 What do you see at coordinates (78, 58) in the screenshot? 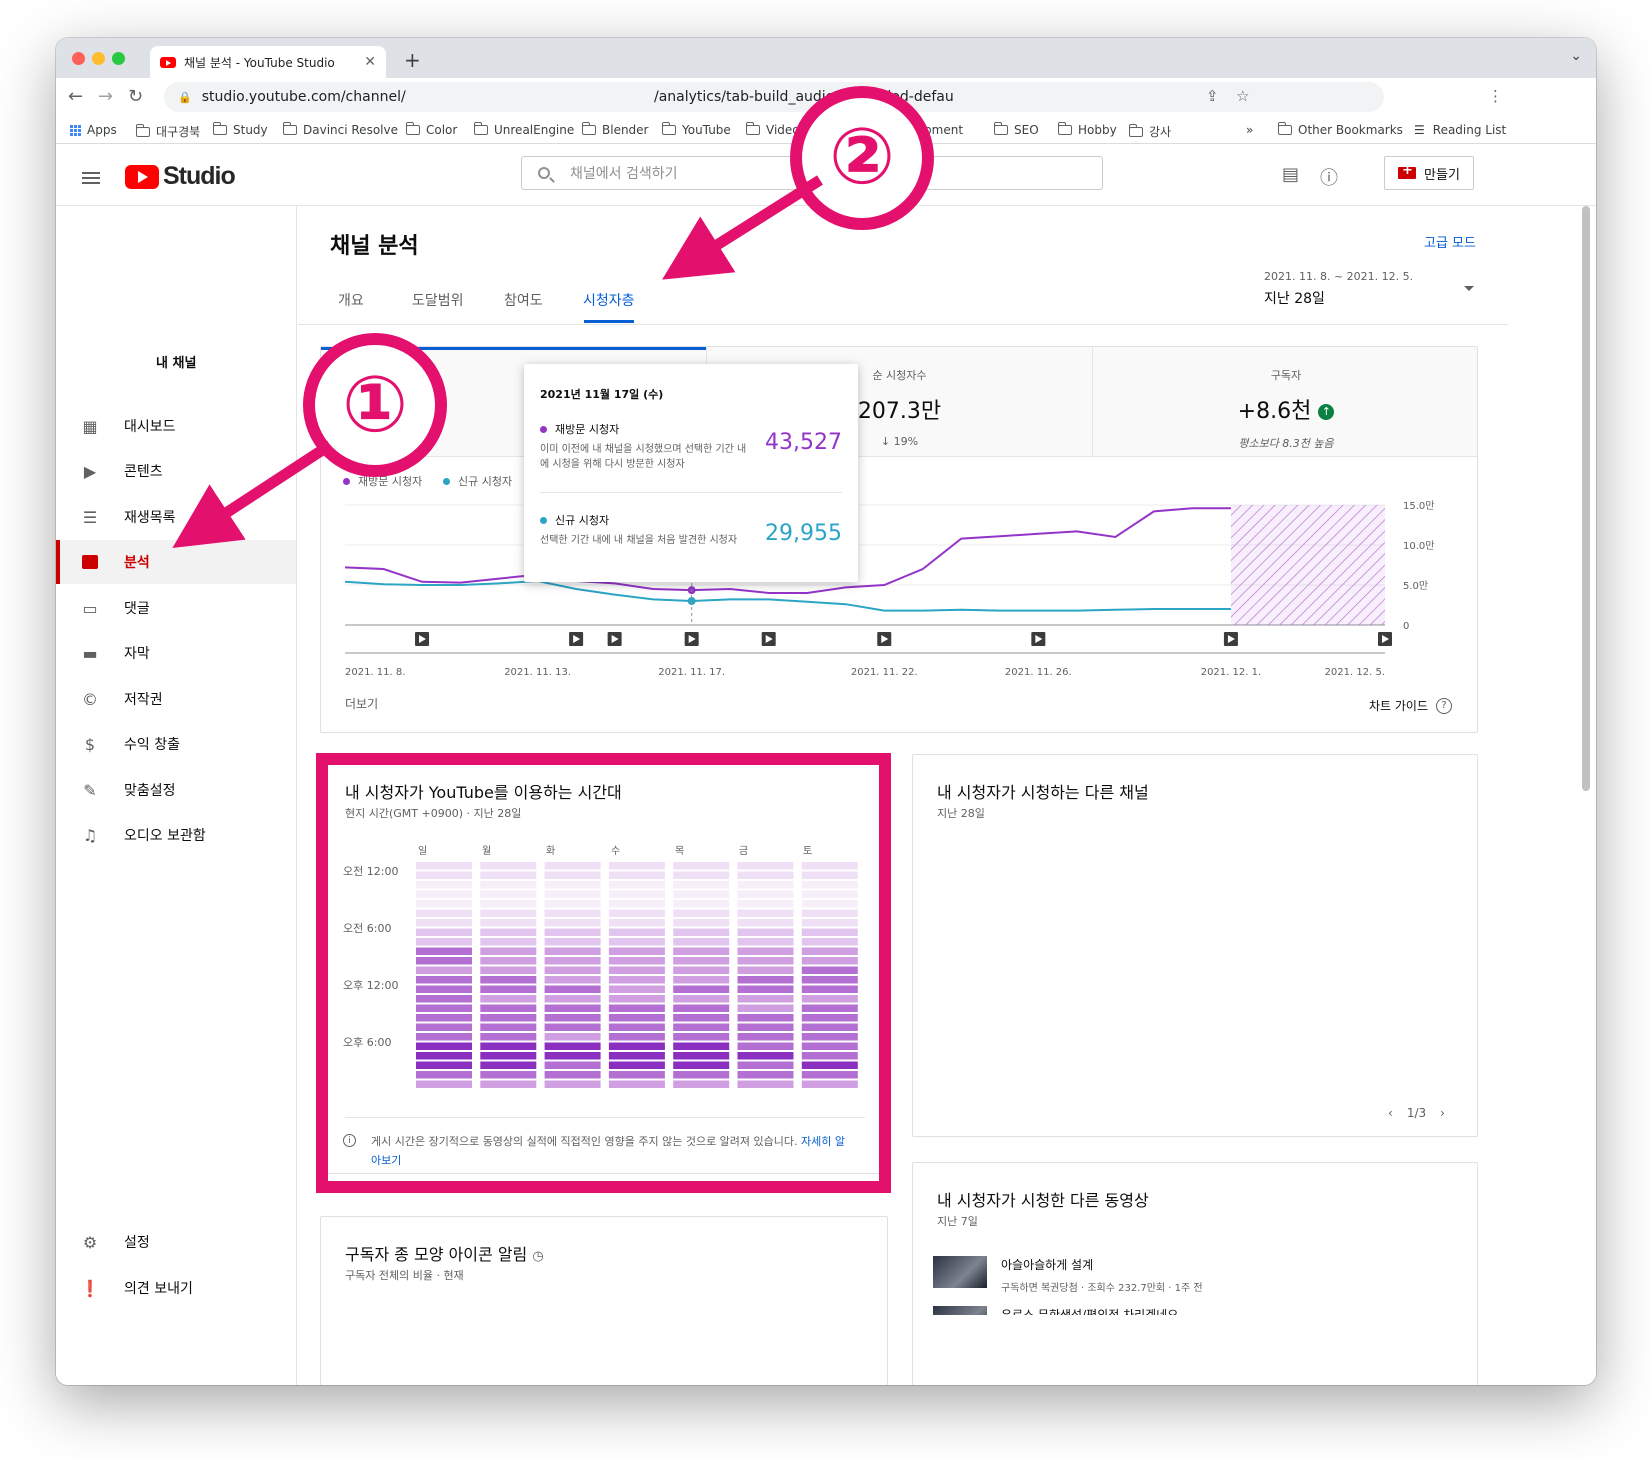
I see `close-window-button` at bounding box center [78, 58].